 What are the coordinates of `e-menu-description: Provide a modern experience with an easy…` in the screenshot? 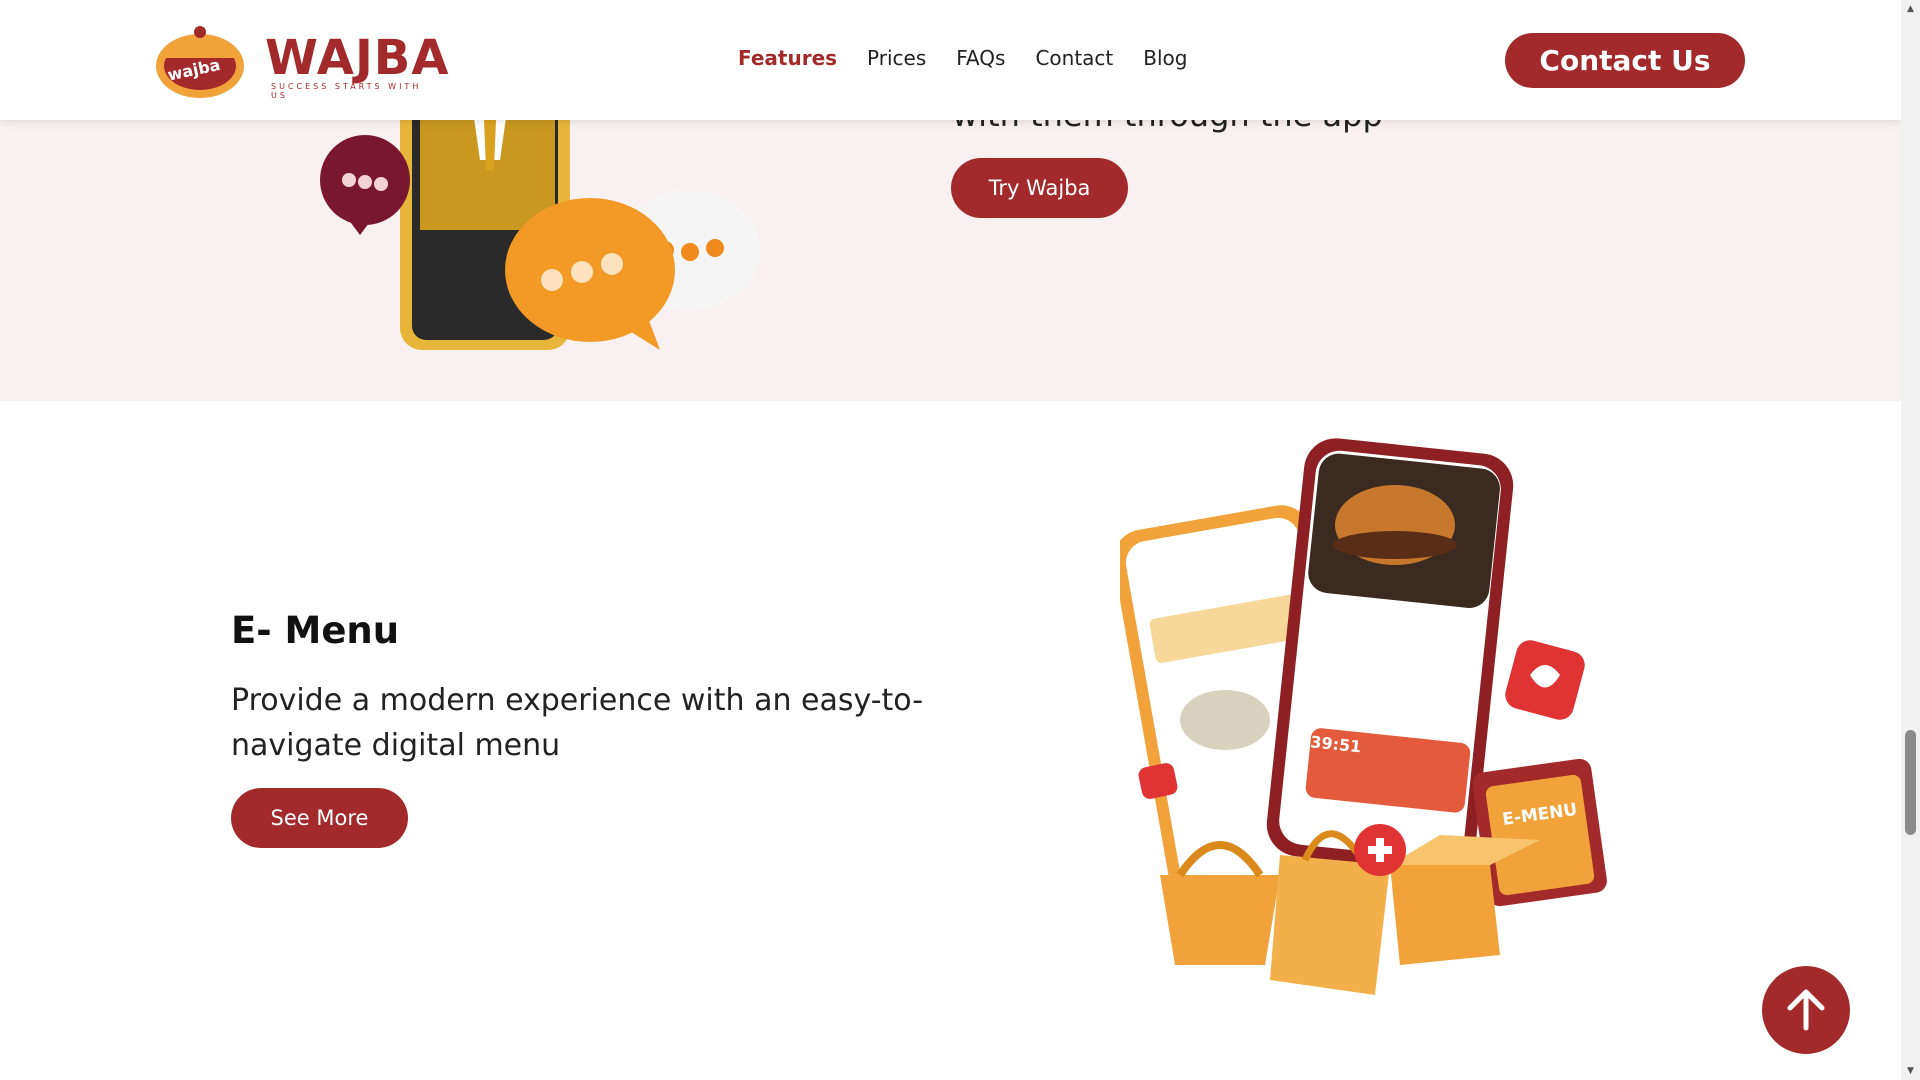 It's located at (577, 723).